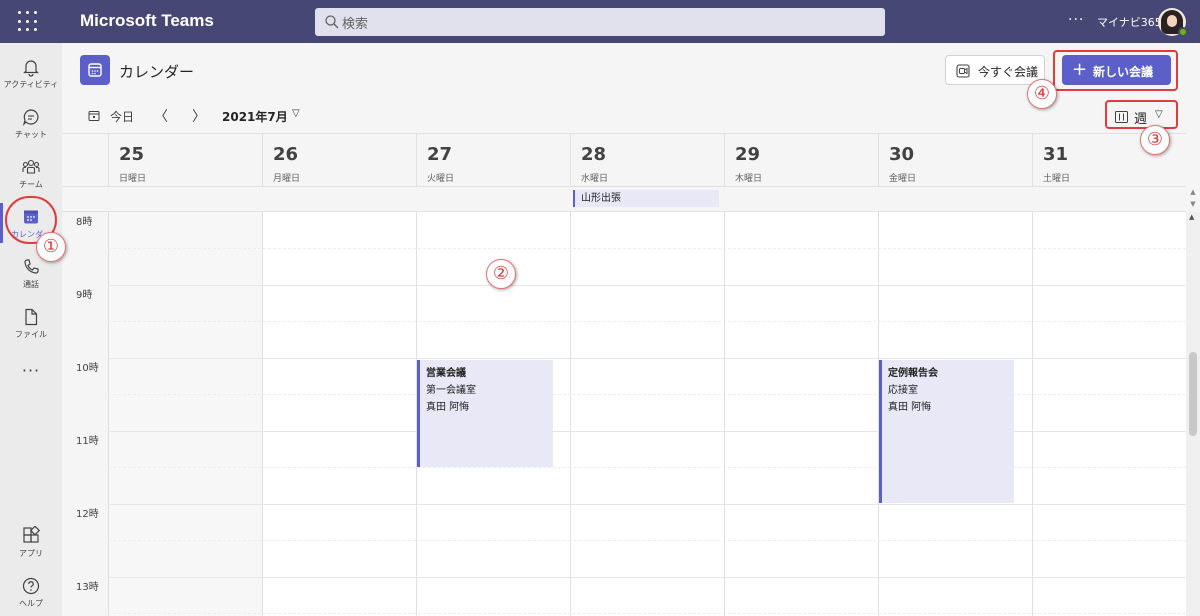  I want to click on all-day-scroll-arrows: ▲ ▼, so click(1193, 199).